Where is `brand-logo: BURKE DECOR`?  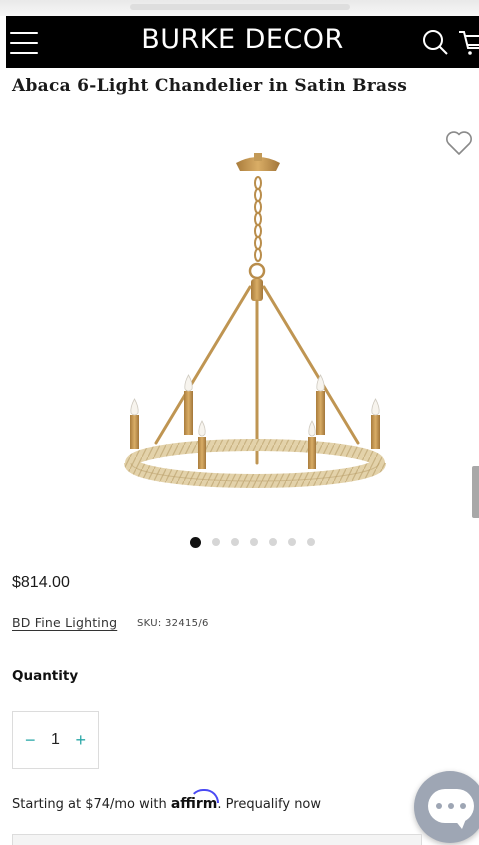 brand-logo: BURKE DECOR is located at coordinates (242, 39).